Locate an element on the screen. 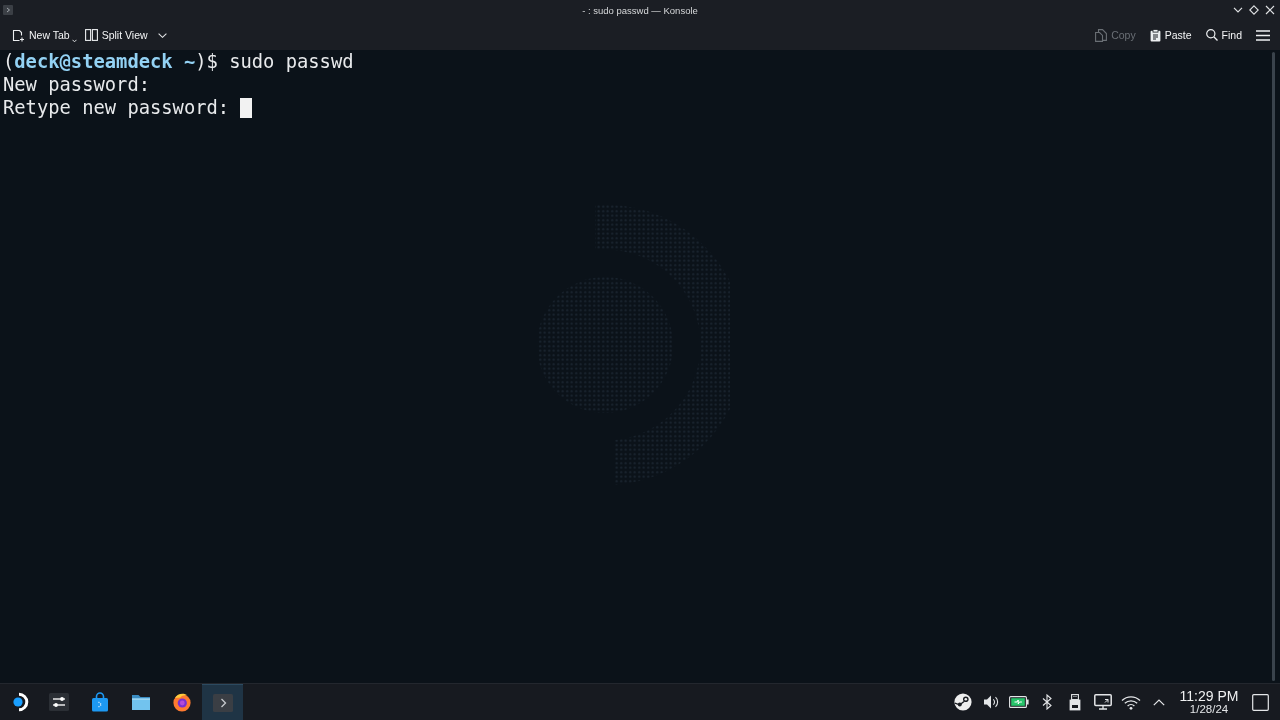 The image size is (1280, 720). show-desktop-icon is located at coordinates (1260, 702).